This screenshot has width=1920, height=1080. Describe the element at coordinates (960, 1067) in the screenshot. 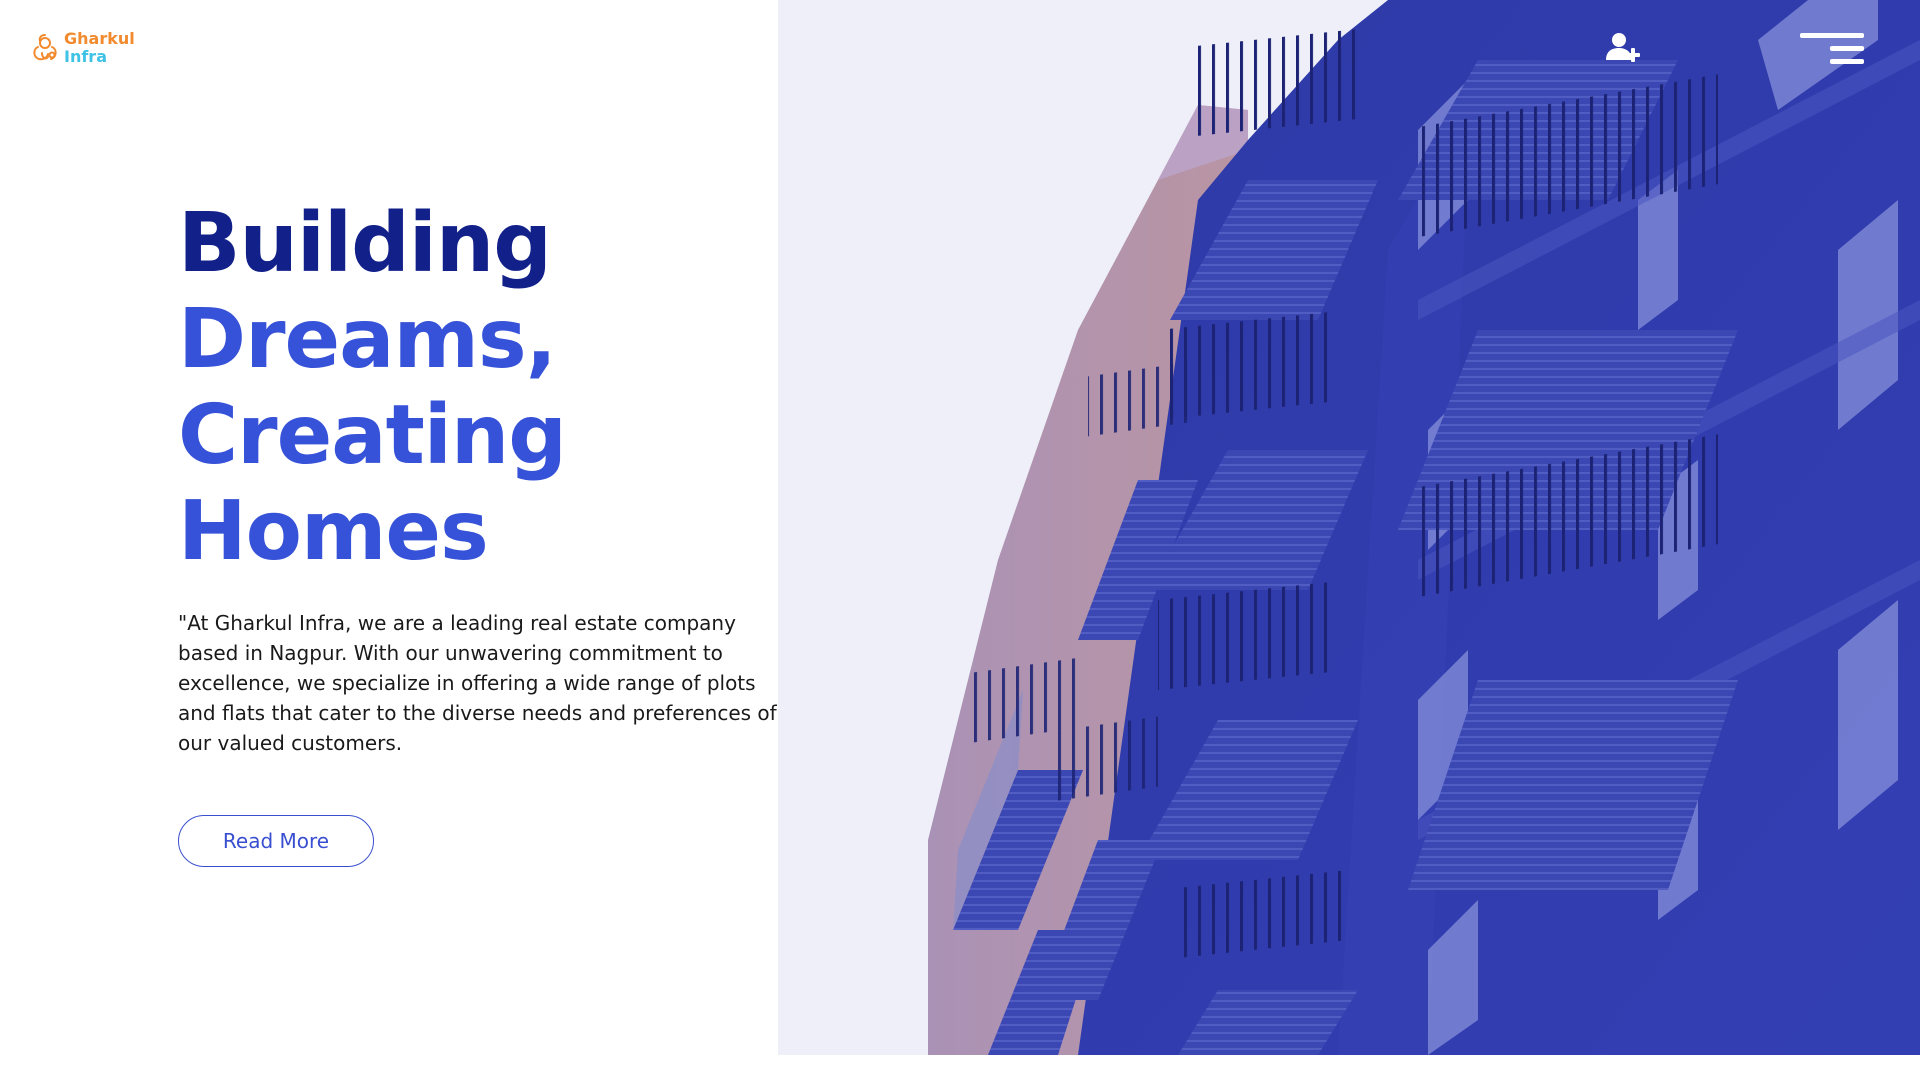

I see `page-bottom-strip` at that location.